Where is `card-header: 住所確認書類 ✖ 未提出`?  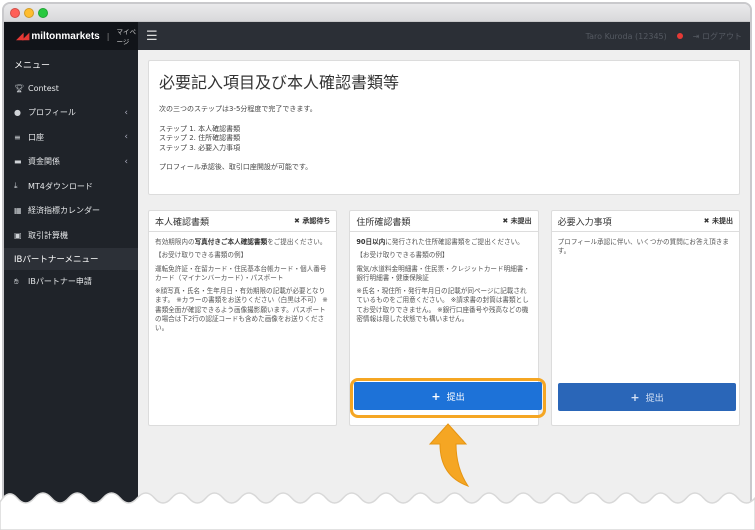
card-header: 住所確認書類 ✖ 未提出 is located at coordinates (444, 221).